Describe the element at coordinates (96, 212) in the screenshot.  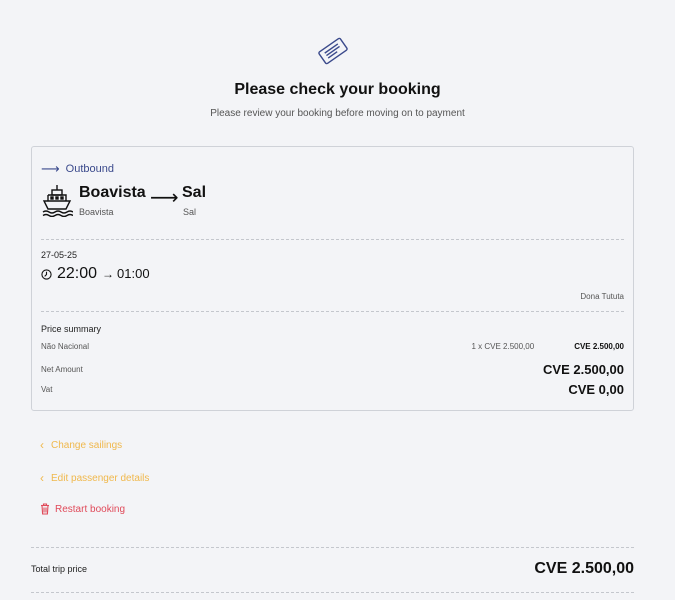
I see `origin-port: Boavista` at that location.